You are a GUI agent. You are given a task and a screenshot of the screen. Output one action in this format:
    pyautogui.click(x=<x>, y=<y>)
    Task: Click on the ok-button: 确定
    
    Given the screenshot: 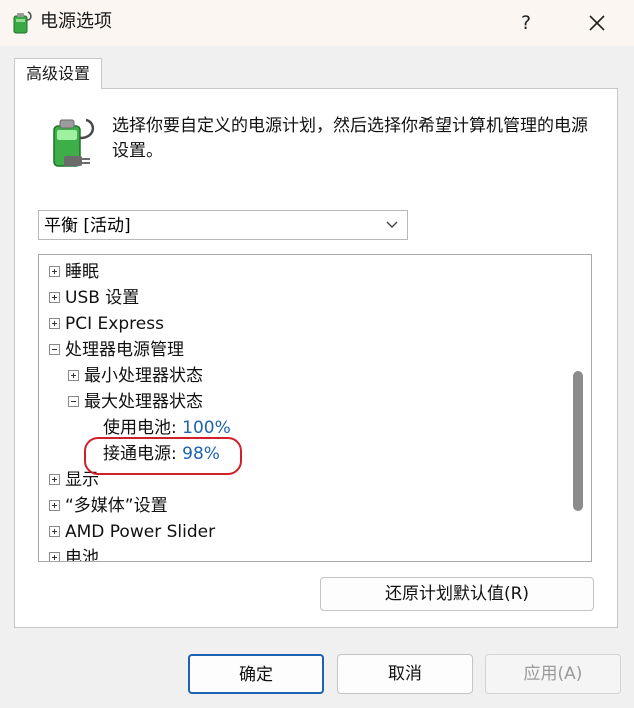 What is the action you would take?
    pyautogui.click(x=256, y=674)
    